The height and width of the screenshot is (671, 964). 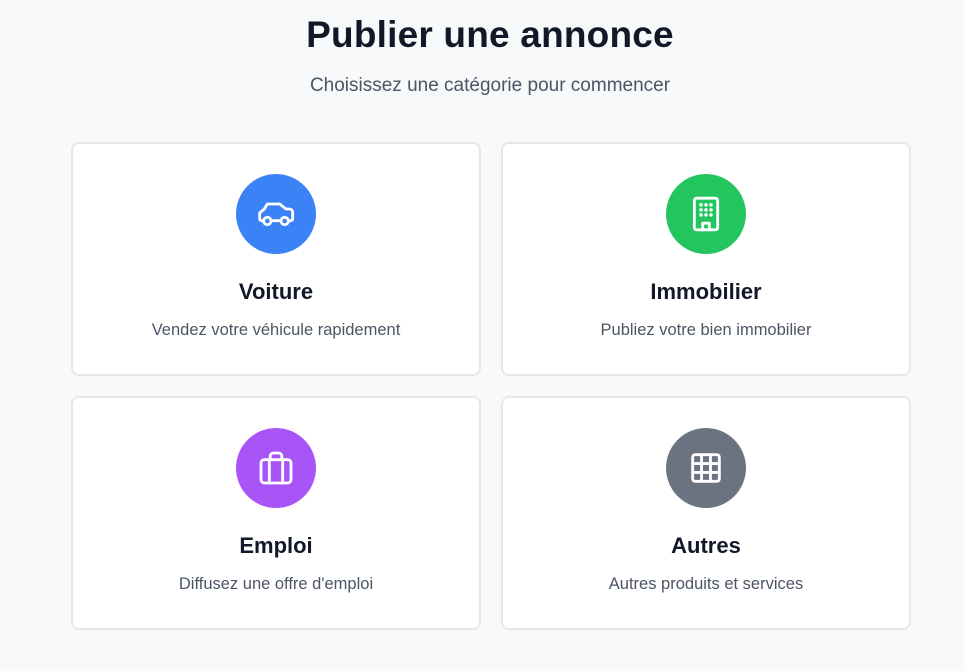 What do you see at coordinates (706, 214) in the screenshot?
I see `building-icon` at bounding box center [706, 214].